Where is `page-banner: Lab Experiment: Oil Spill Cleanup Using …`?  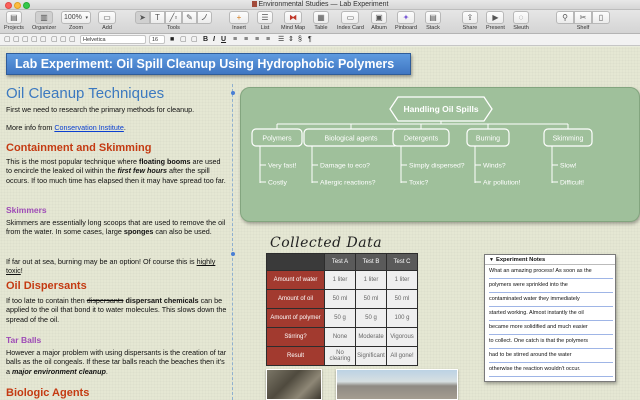
page-banner: Lab Experiment: Oil Spill Cleanup Using … is located at coordinates (208, 64).